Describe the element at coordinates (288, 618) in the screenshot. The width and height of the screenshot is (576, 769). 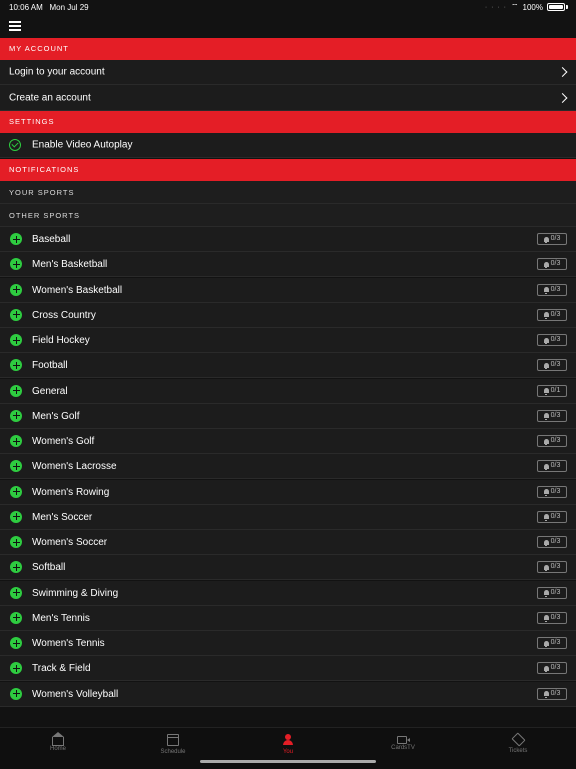
I see `sport-row: Men's Tennis 0/3` at that location.